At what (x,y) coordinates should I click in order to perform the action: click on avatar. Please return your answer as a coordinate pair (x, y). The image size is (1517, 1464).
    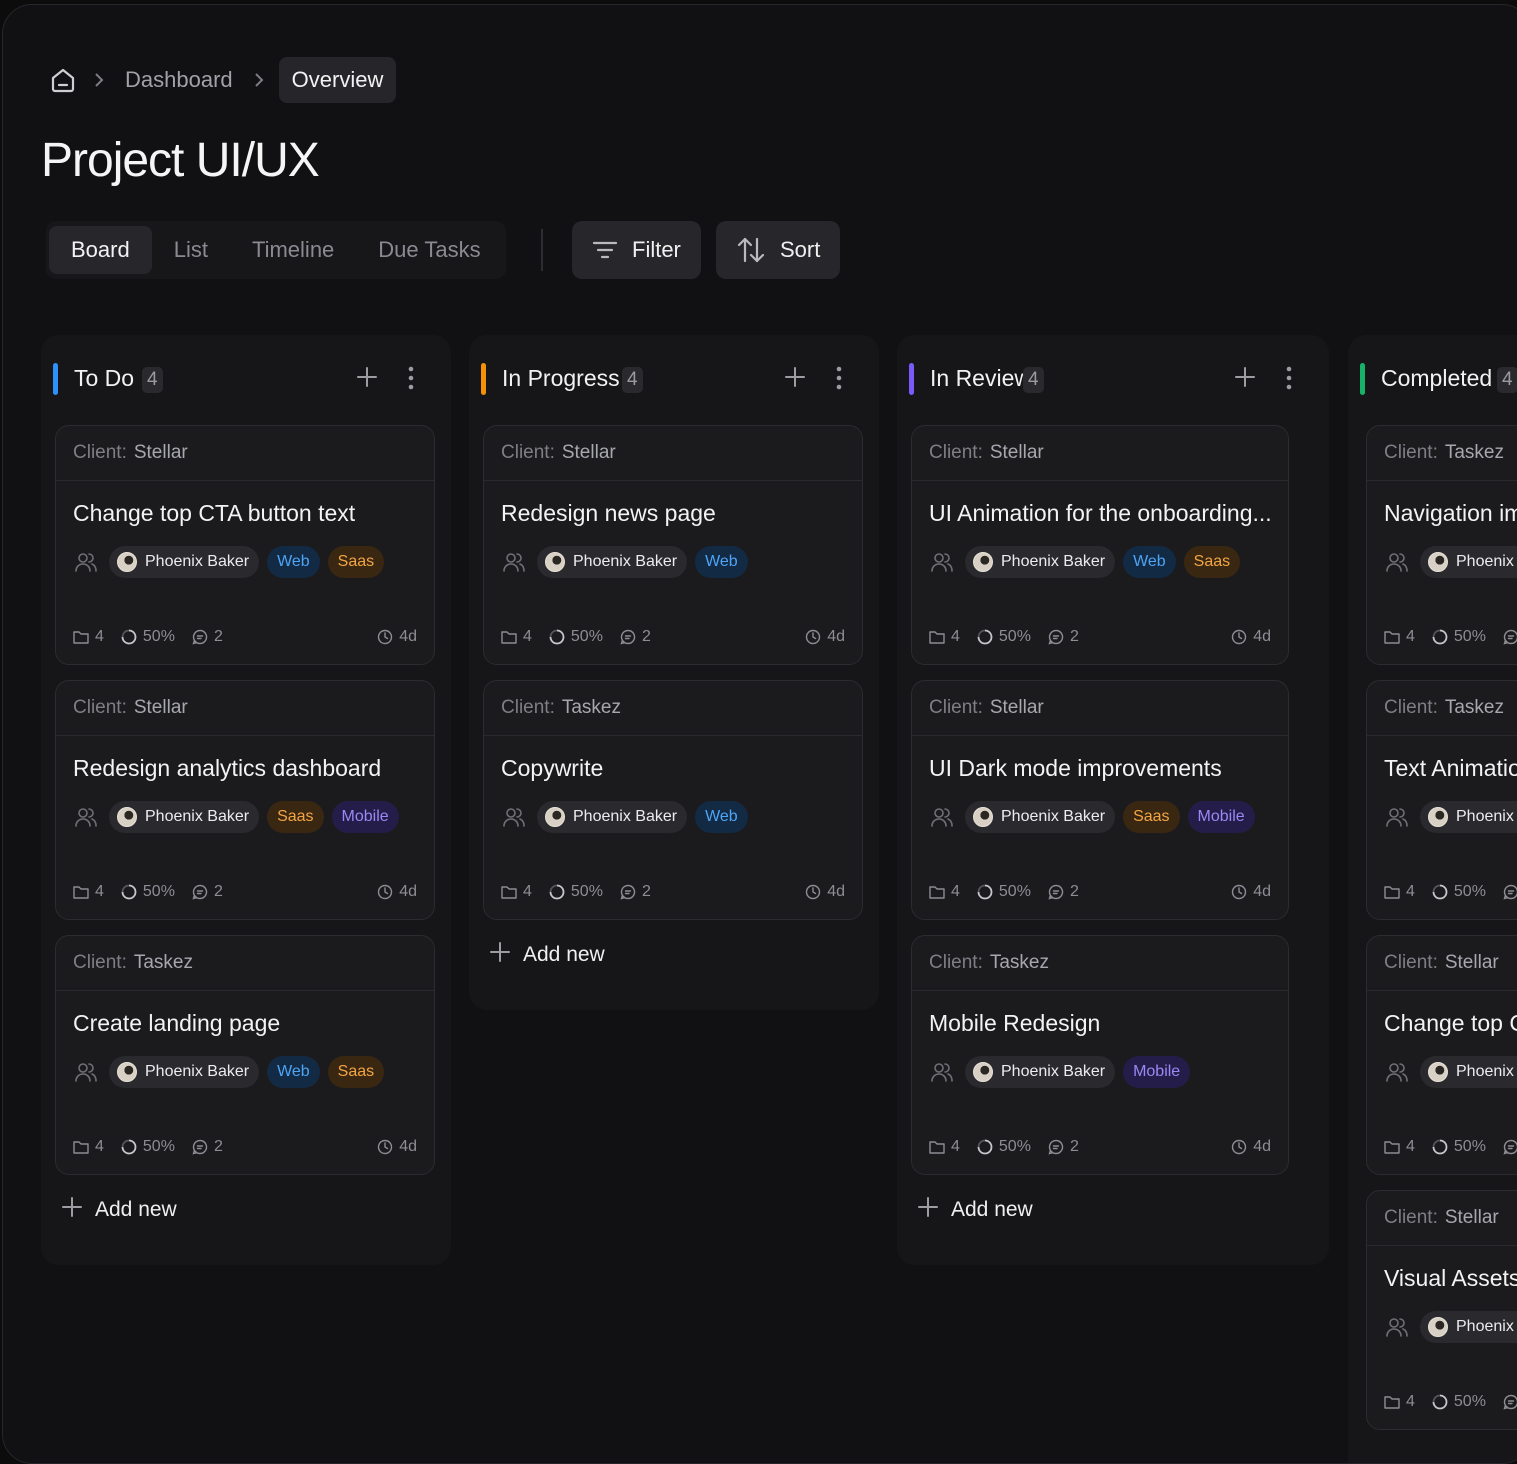
    Looking at the image, I should click on (1438, 1327).